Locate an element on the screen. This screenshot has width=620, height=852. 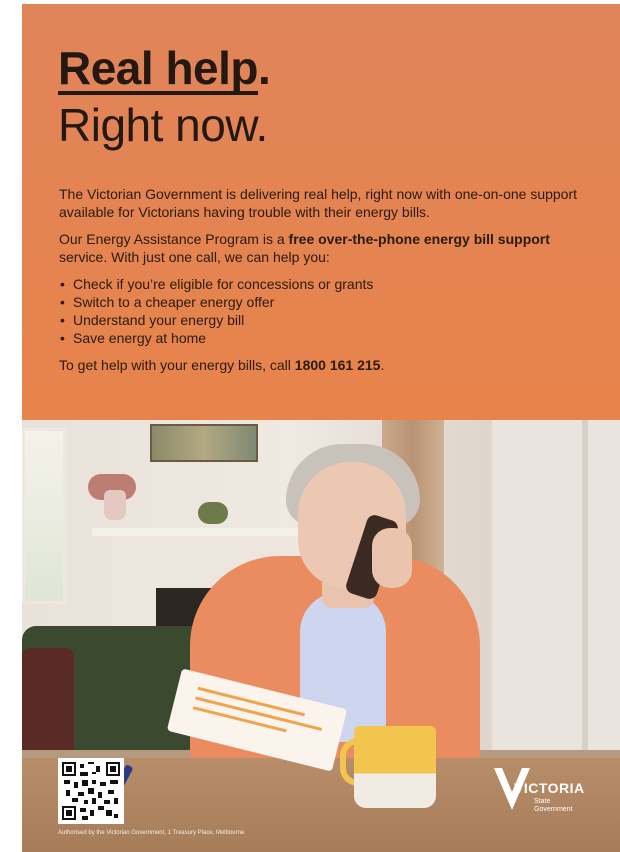
door is located at coordinates (556, 585).